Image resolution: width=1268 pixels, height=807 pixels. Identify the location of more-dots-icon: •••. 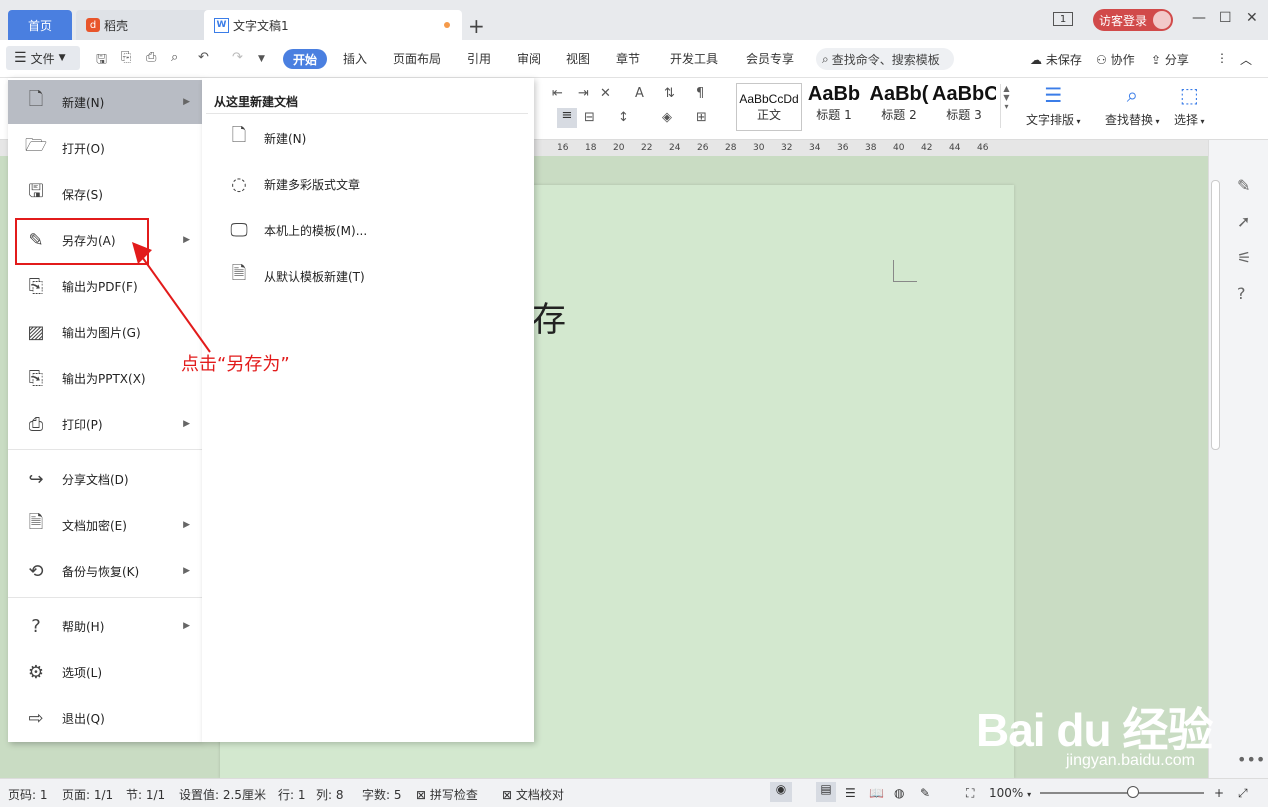
(1251, 759).